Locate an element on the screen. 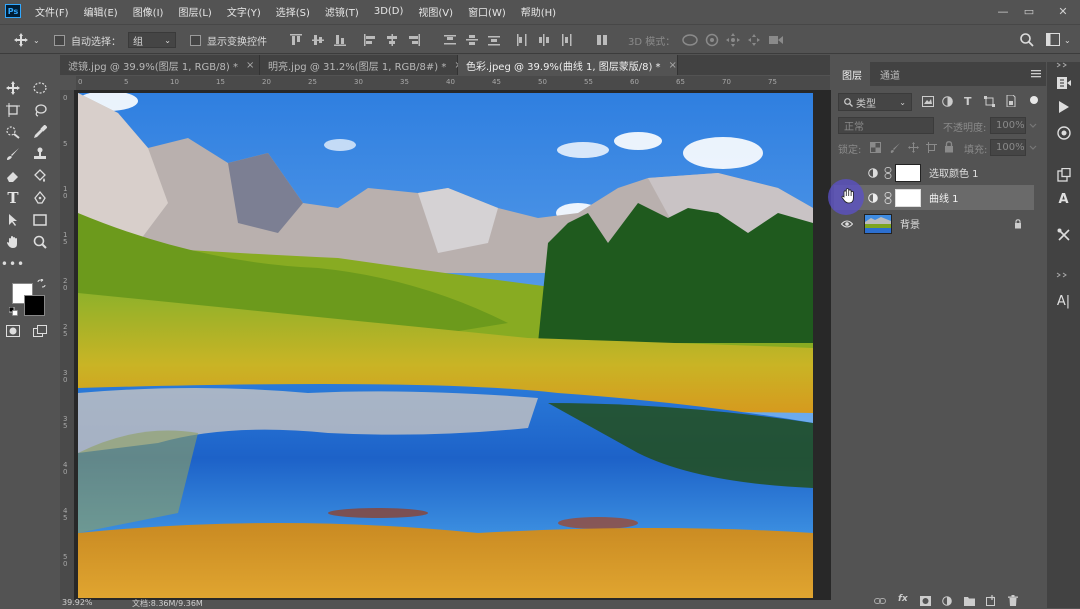 This screenshot has width=1080, height=609. auto-align-icon is located at coordinates (602, 40).